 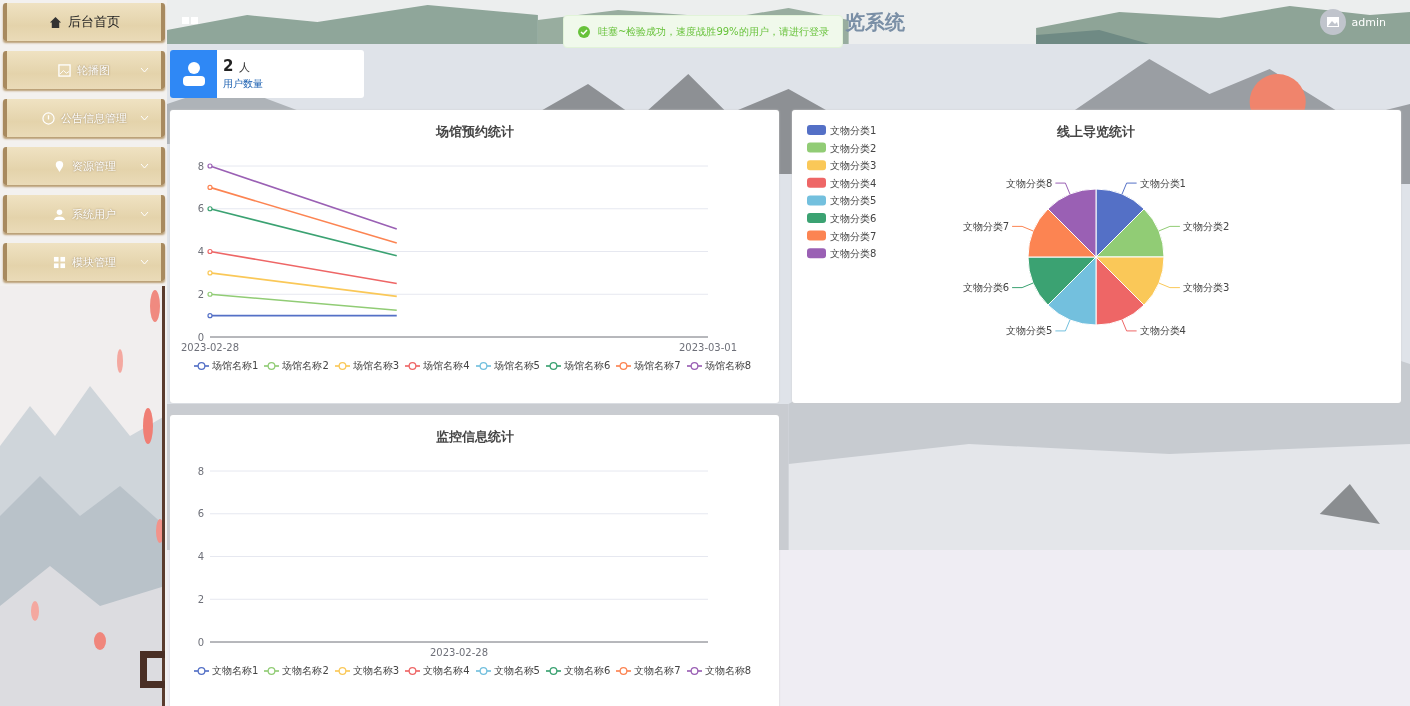 What do you see at coordinates (1162, 183) in the screenshot?
I see `slice-label: 文物分类1` at bounding box center [1162, 183].